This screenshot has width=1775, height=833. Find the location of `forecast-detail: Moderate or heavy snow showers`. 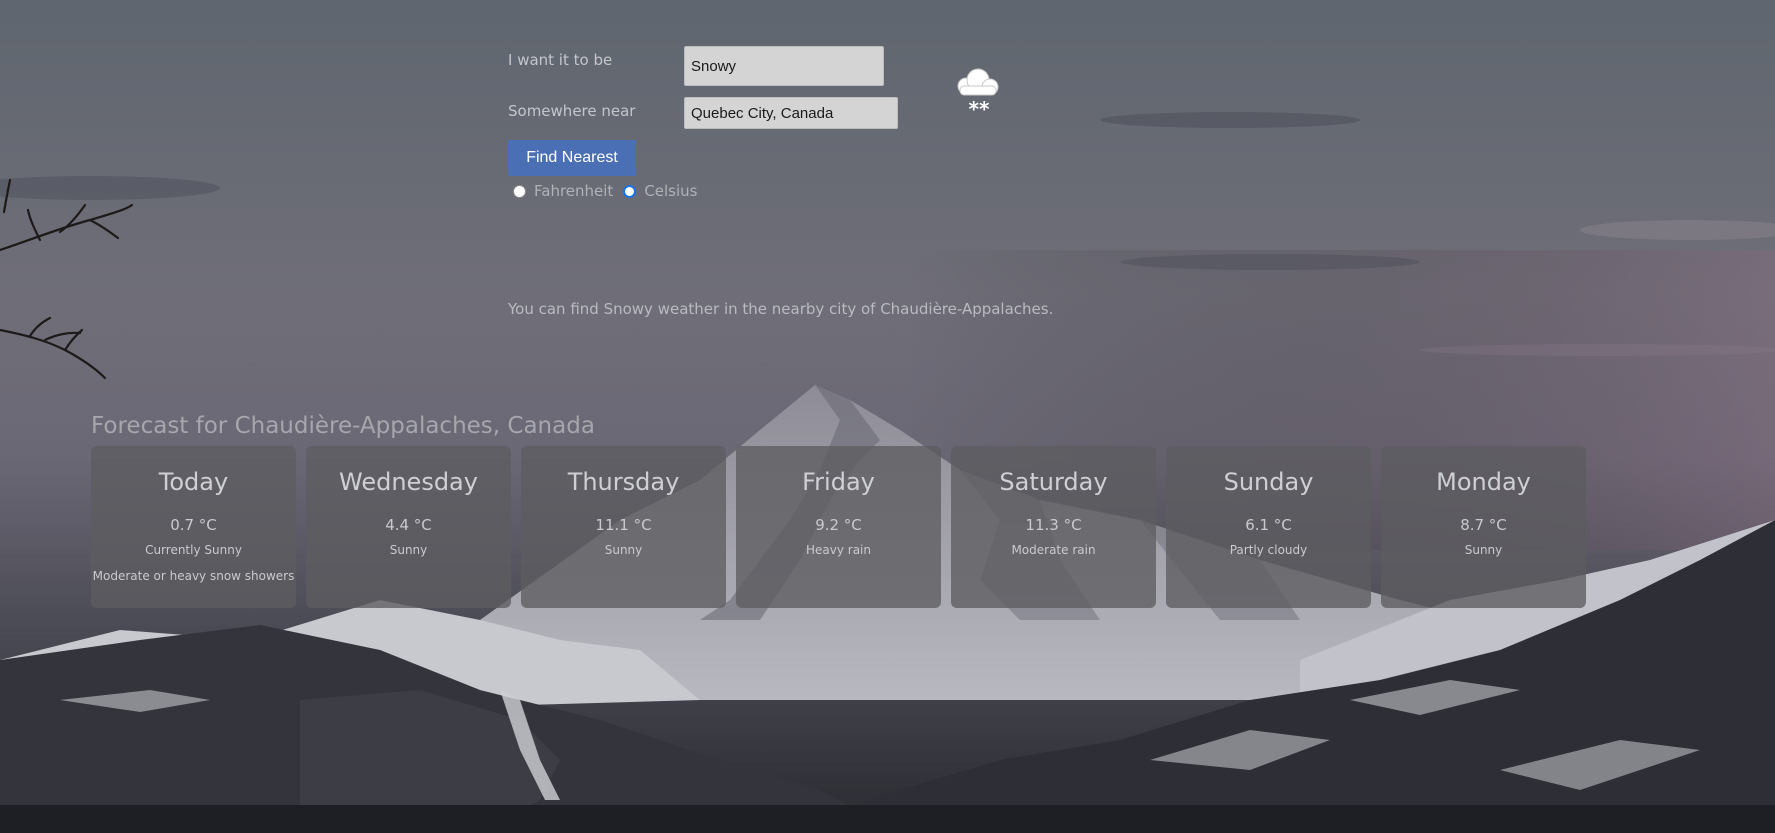

forecast-detail: Moderate or heavy snow showers is located at coordinates (193, 576).